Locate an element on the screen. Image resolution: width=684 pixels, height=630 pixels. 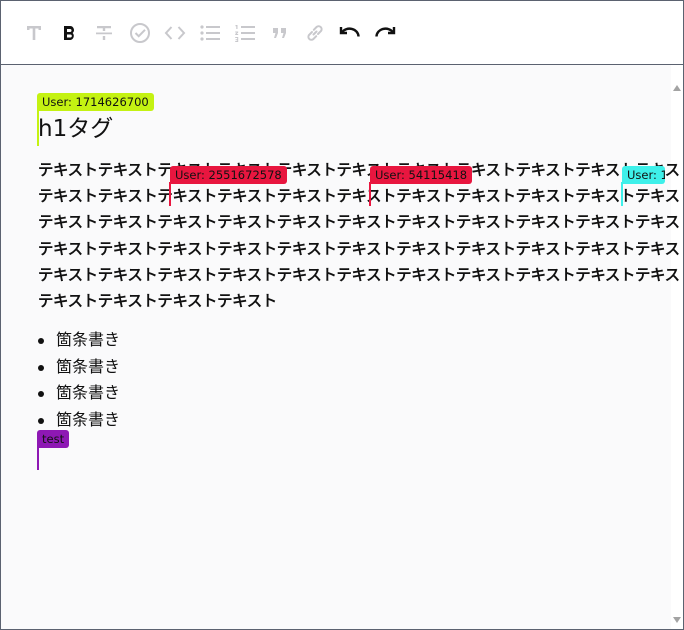
bullet-list-icon is located at coordinates (210, 33).